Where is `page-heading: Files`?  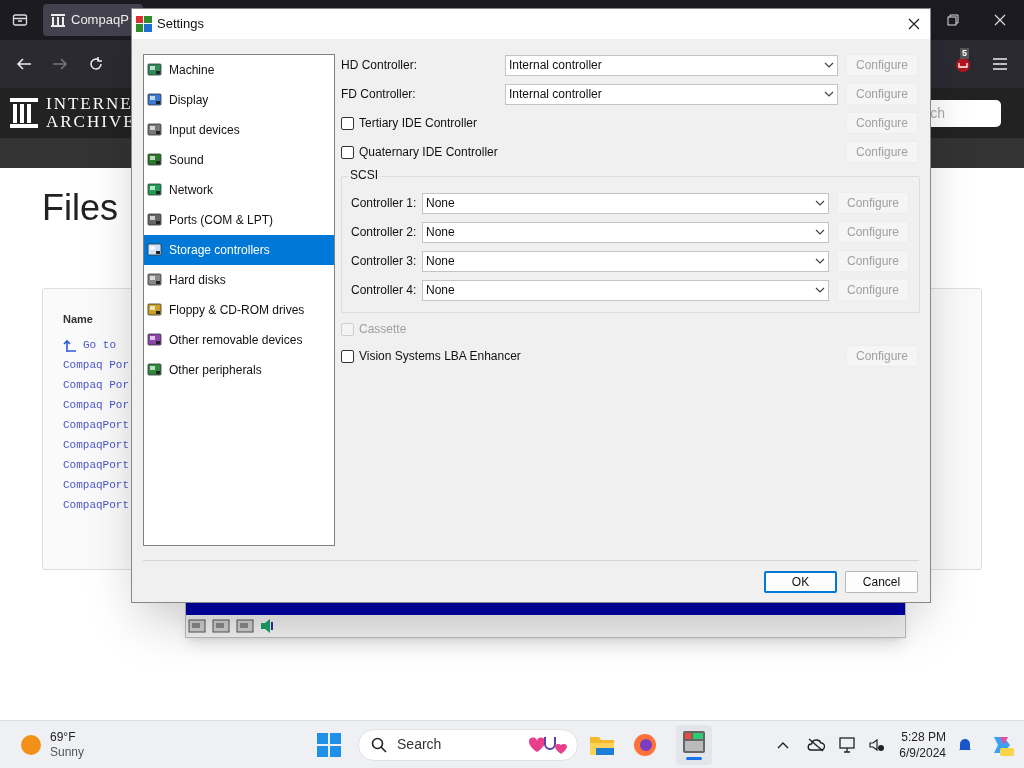
page-heading: Files is located at coordinates (80, 208).